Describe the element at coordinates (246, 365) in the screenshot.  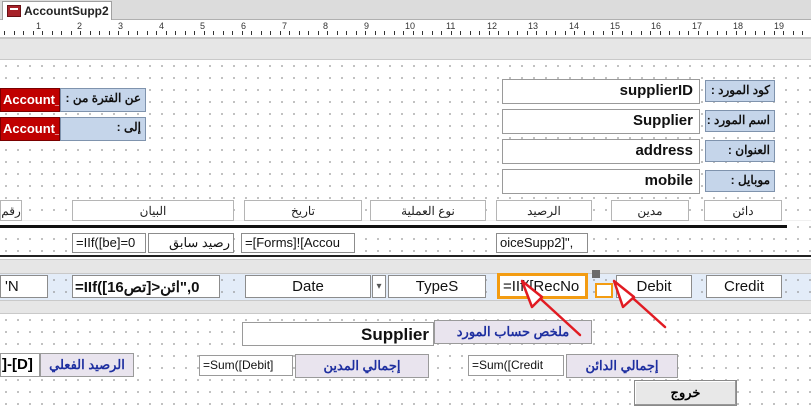
I see `sum-debit-field: =Sum([Debit]` at that location.